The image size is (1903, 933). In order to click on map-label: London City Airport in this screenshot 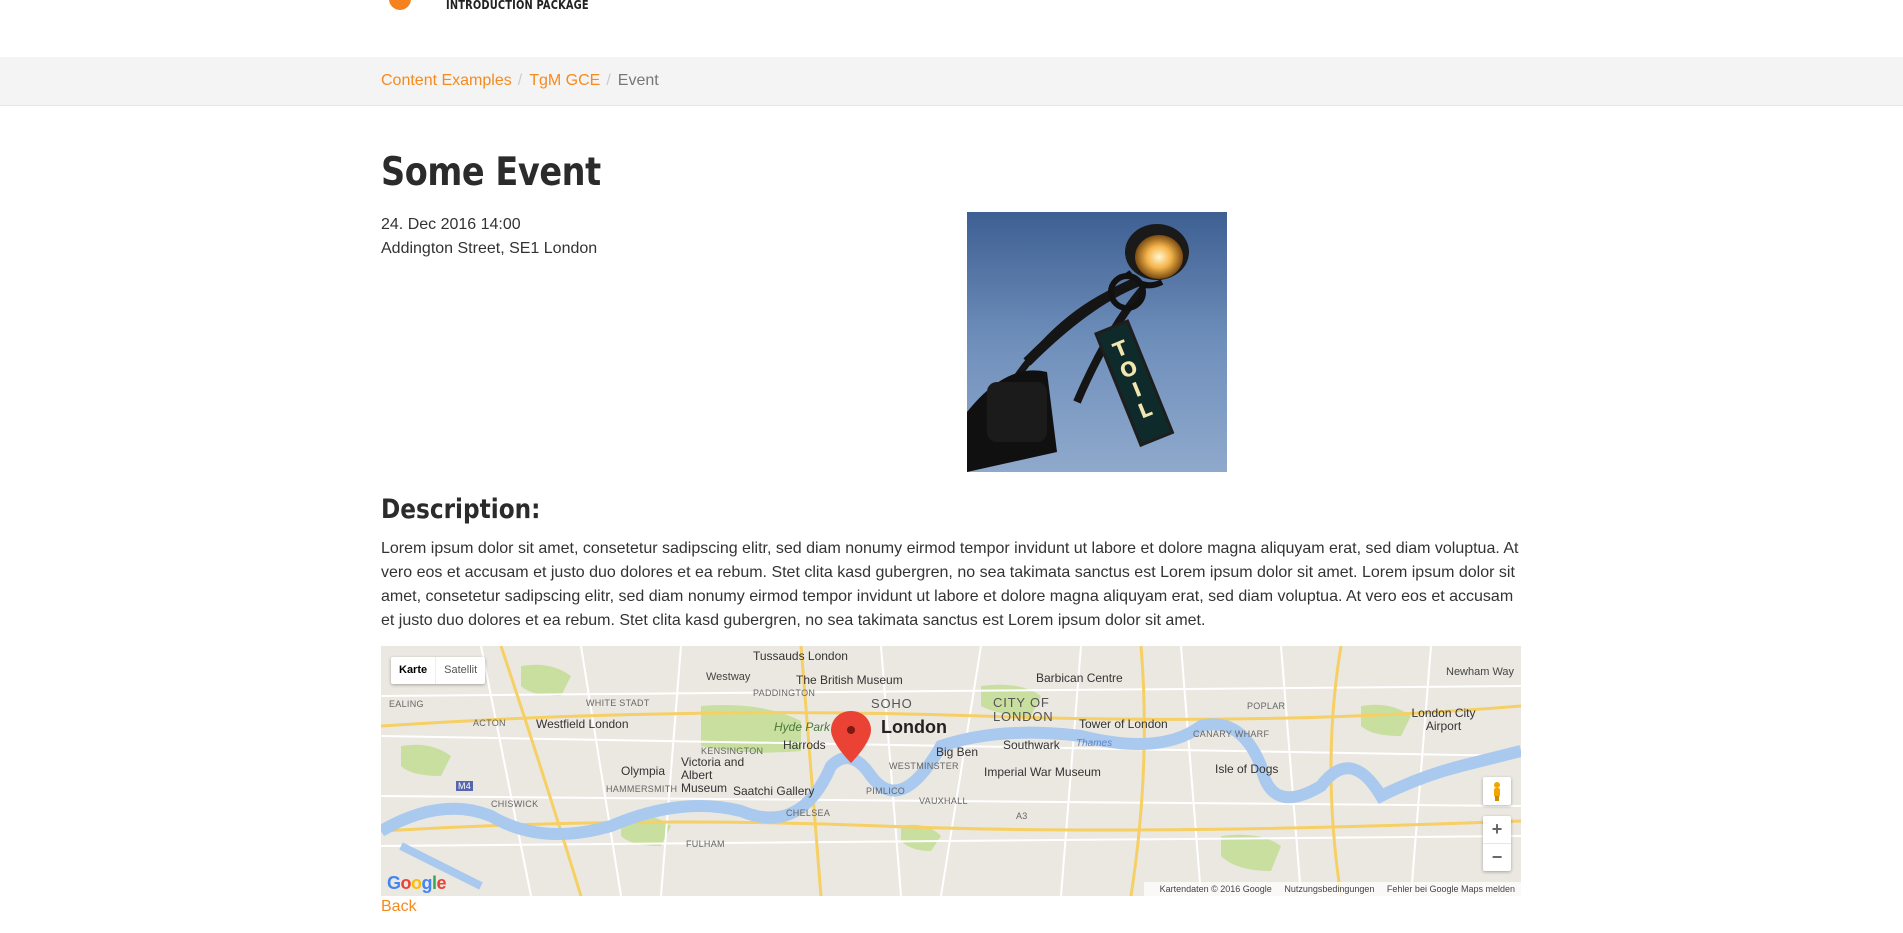, I will do `click(1443, 719)`.